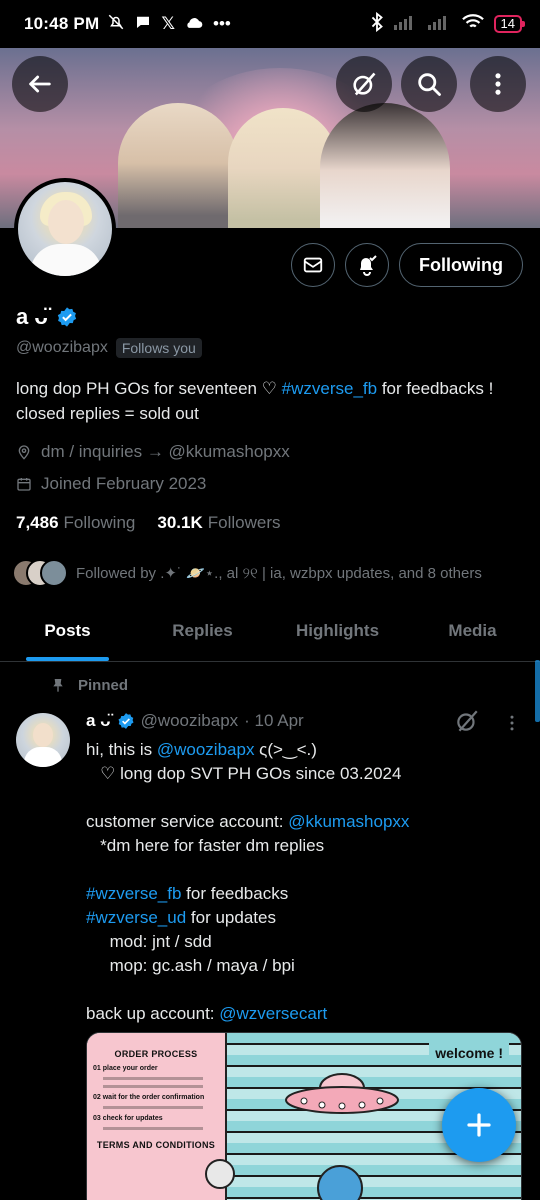 The image size is (540, 1200). Describe the element at coordinates (205, 845) in the screenshot. I see `tweet-line: *dm here for faster dm replies` at that location.